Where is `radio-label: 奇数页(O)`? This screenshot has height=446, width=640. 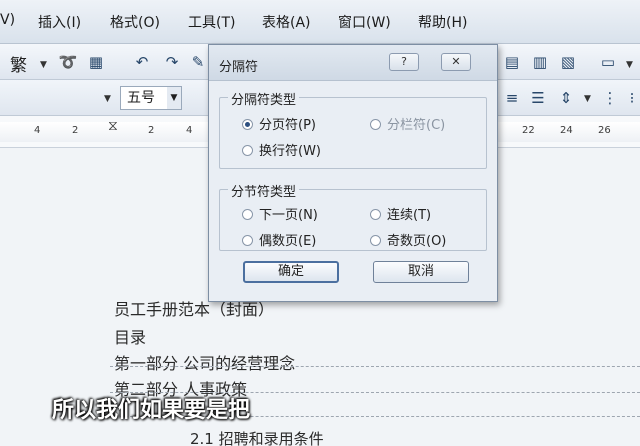
radio-label: 奇数页(O) is located at coordinates (417, 241).